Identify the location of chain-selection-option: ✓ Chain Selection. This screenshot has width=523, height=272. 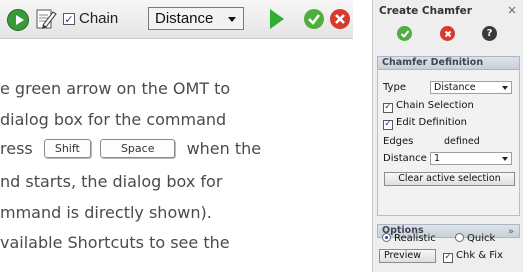
(428, 106).